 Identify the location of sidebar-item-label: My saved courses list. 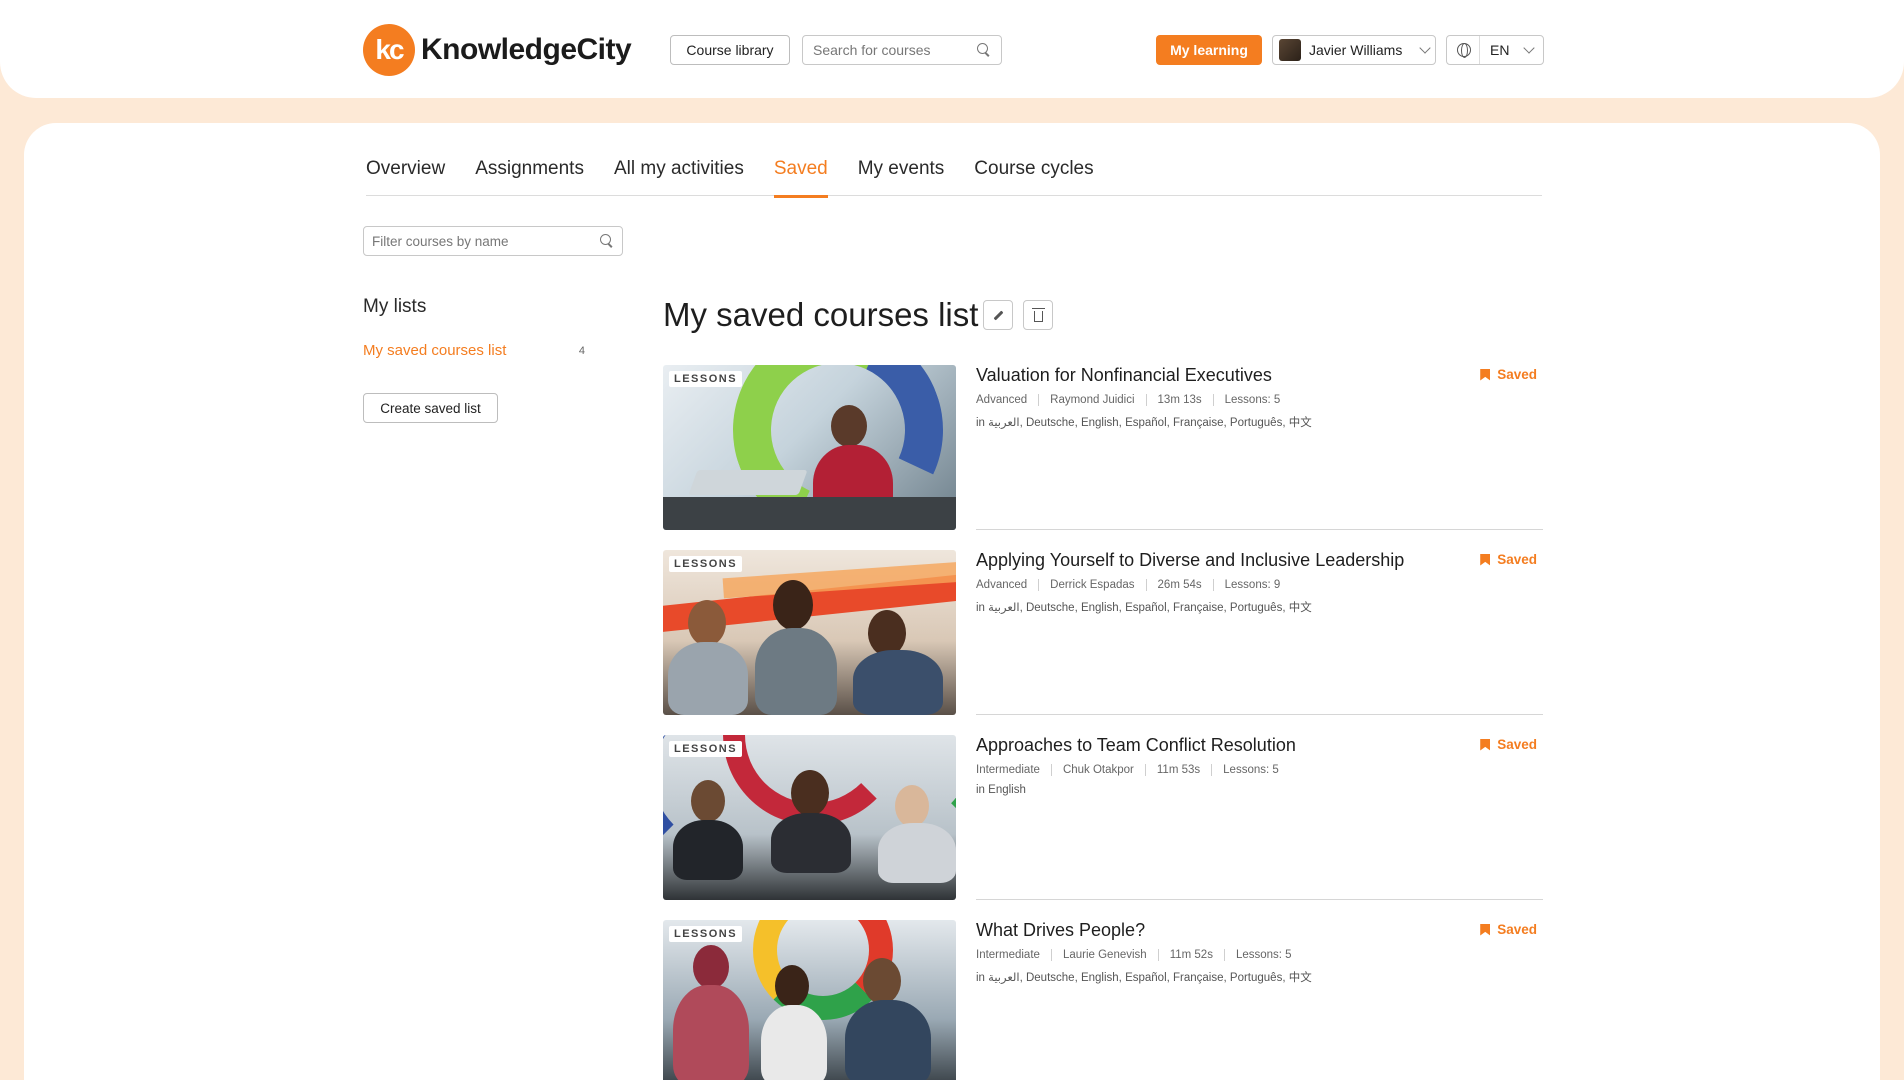
(435, 350).